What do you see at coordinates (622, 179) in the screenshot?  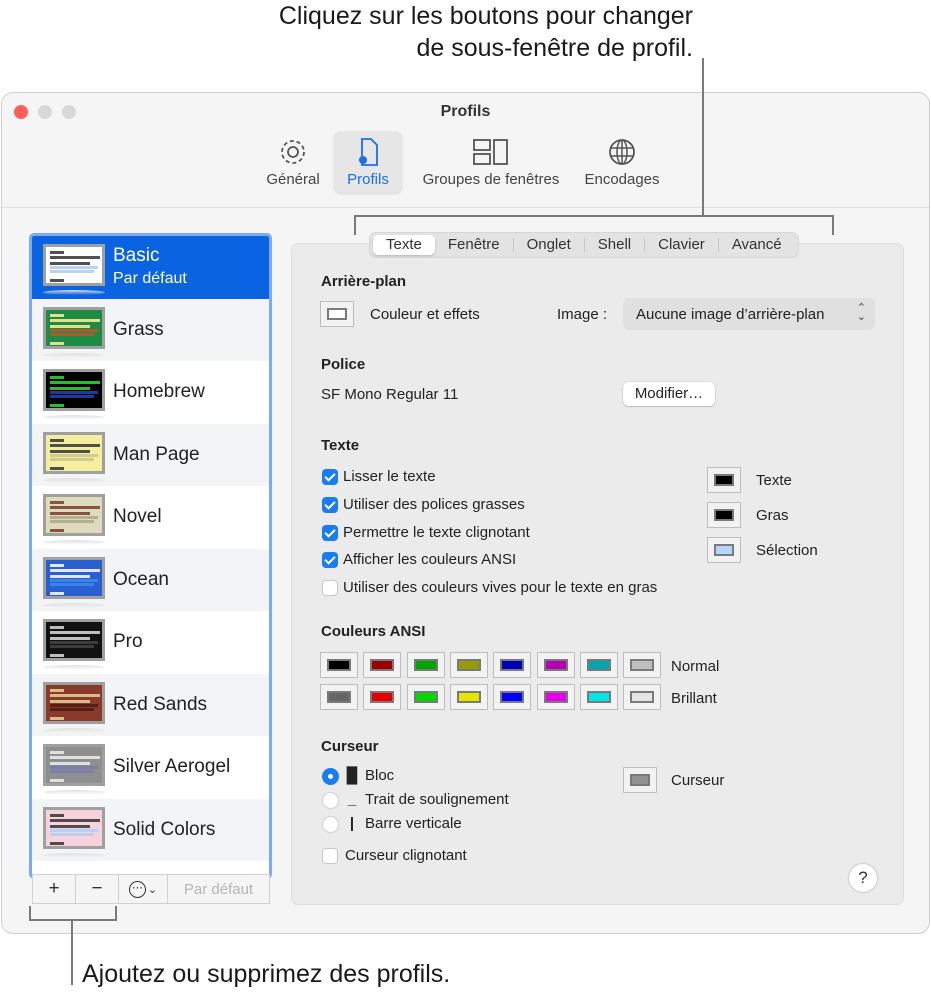 I see `toolbar-label: Encodages` at bounding box center [622, 179].